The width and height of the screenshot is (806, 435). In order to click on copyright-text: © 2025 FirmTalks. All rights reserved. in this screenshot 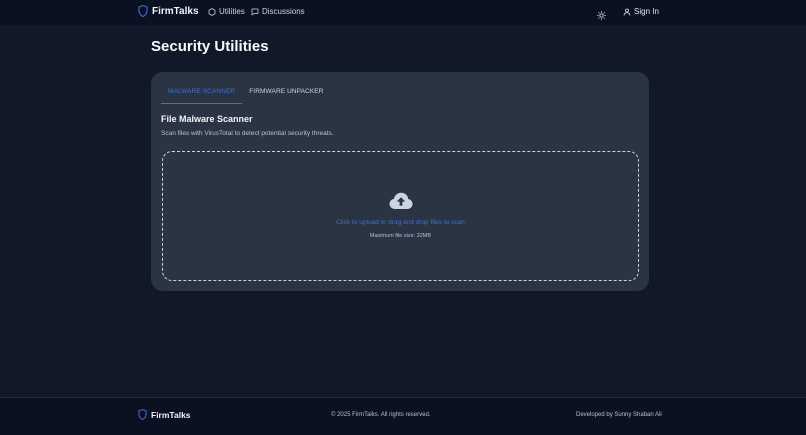, I will do `click(381, 415)`.